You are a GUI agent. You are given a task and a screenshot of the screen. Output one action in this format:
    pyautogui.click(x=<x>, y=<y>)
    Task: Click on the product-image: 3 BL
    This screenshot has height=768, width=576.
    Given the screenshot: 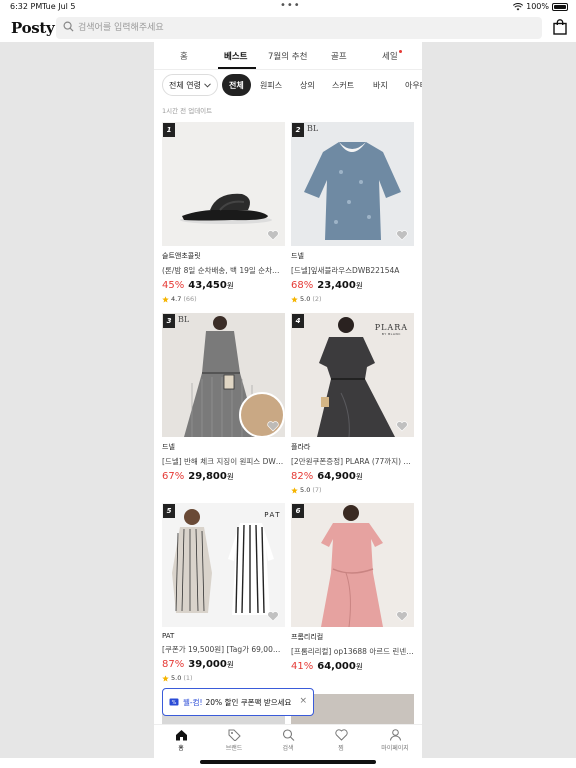 What is the action you would take?
    pyautogui.click(x=223, y=375)
    